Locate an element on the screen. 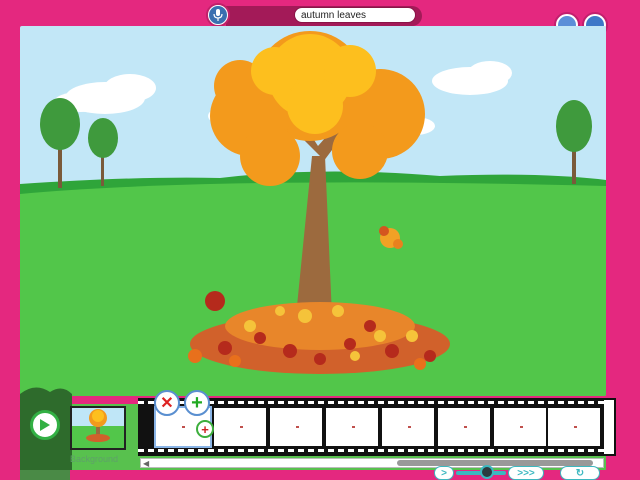 Image resolution: width=640 pixels, height=480 pixels. add-frame-button: + is located at coordinates (197, 403).